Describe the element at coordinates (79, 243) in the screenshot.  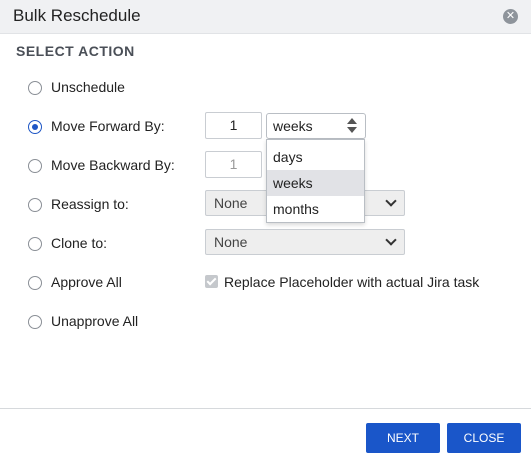
I see `clone-label: Clone to:` at that location.